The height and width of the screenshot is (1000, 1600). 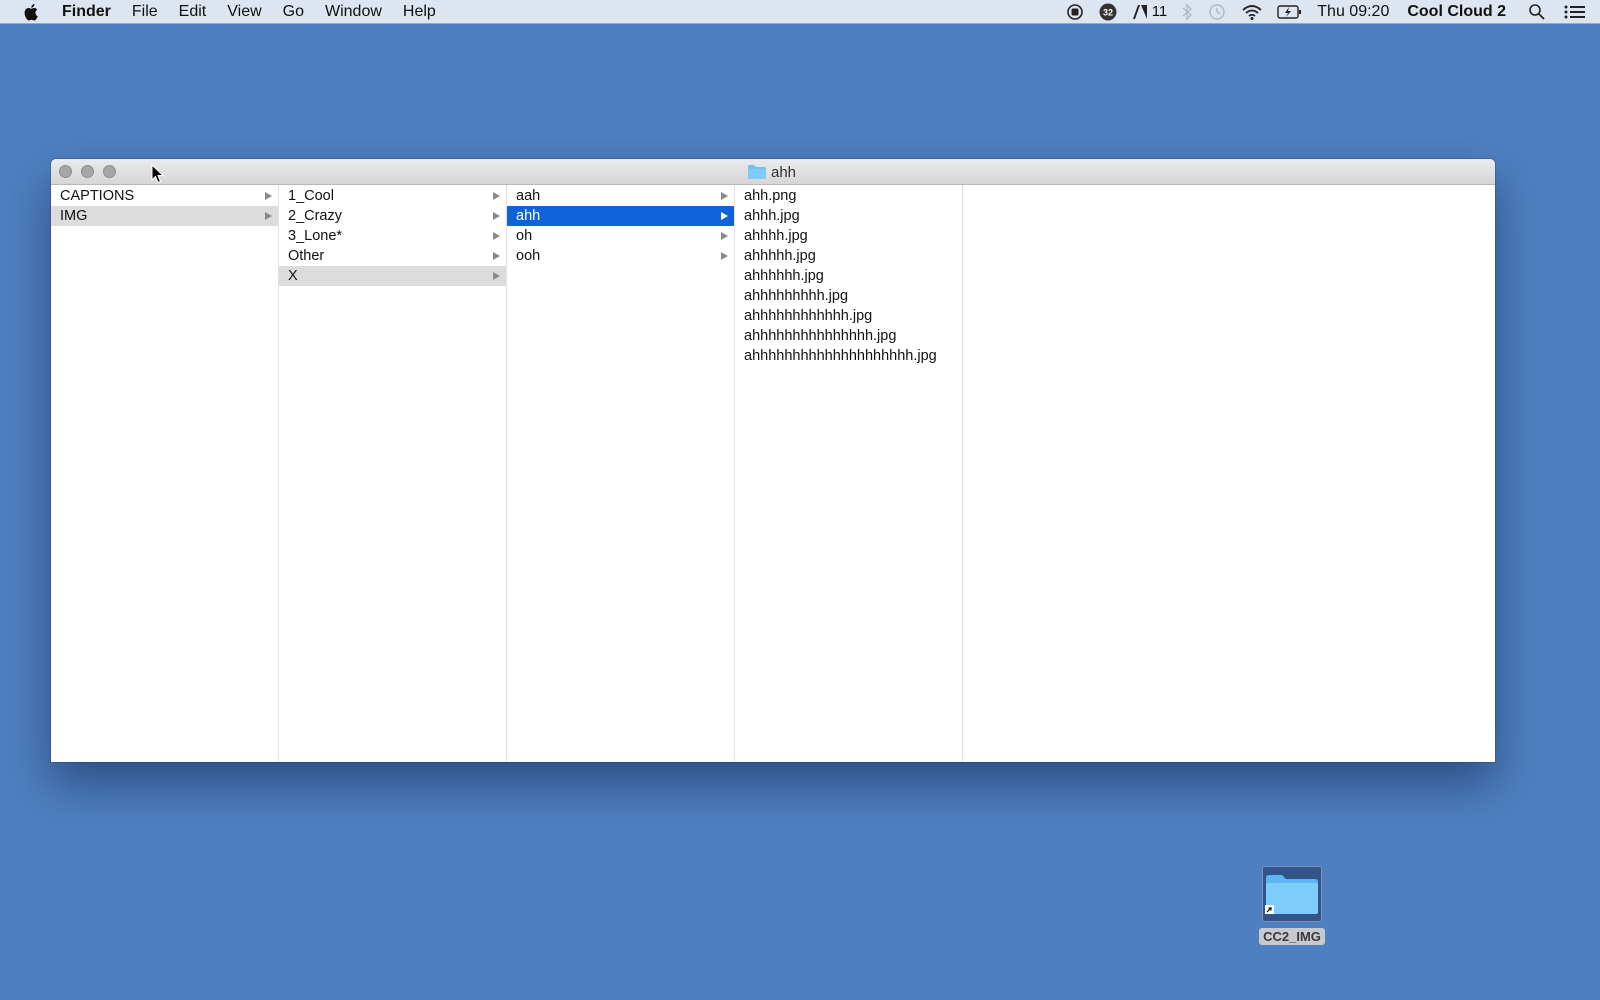 I want to click on menu-go: Go, so click(x=293, y=12).